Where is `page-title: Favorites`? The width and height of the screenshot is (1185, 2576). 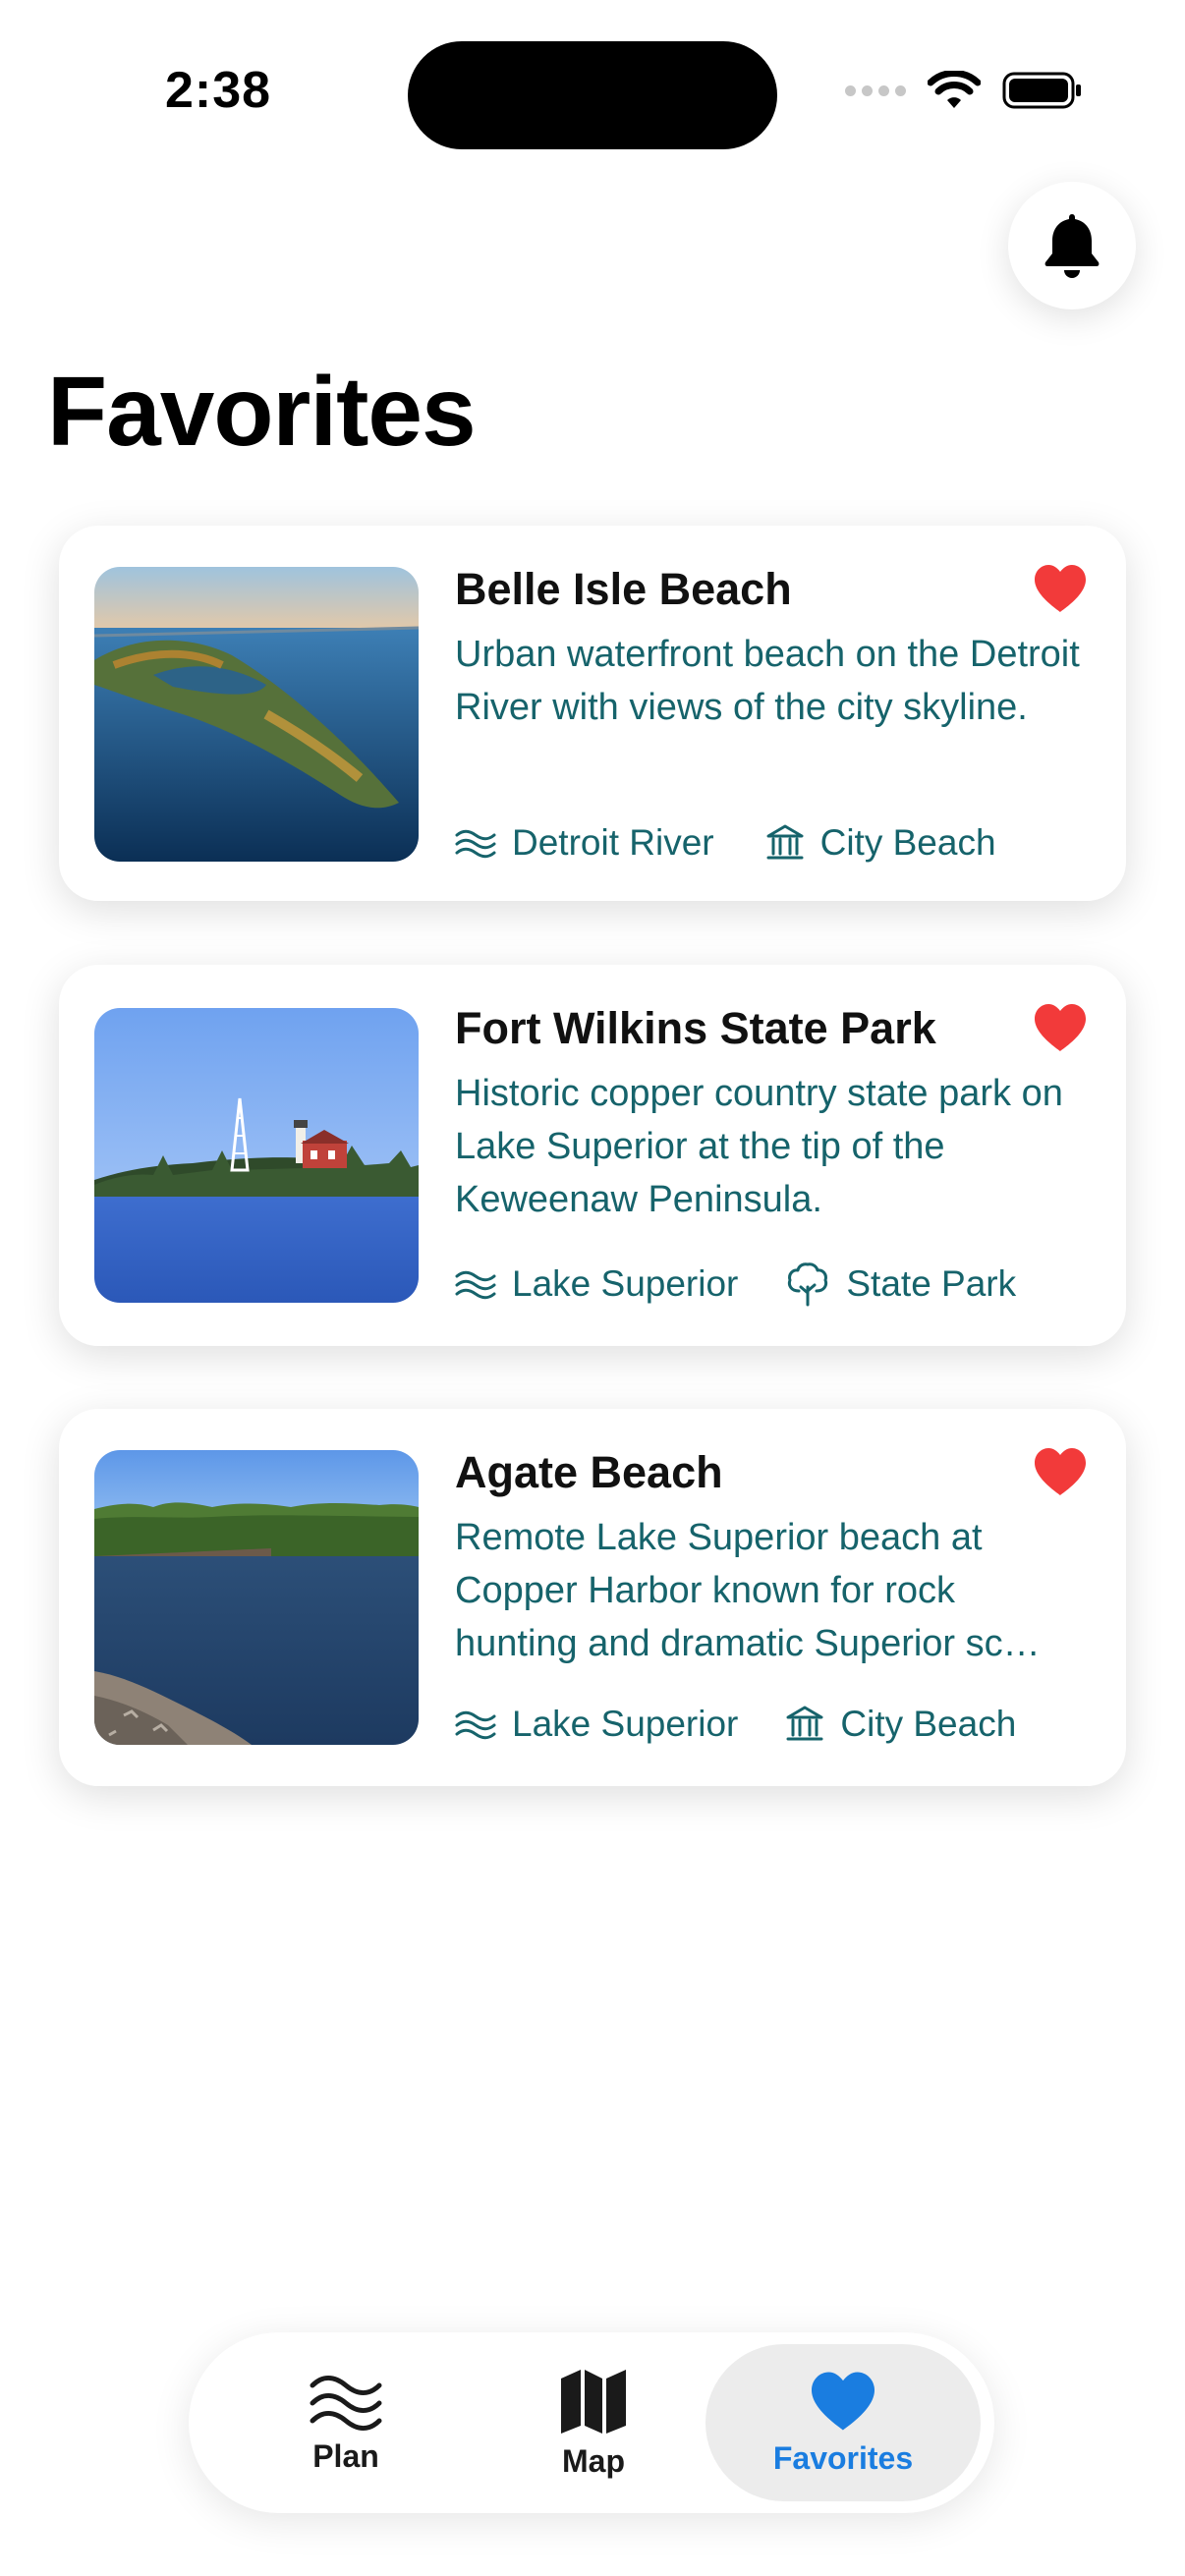 page-title: Favorites is located at coordinates (262, 412).